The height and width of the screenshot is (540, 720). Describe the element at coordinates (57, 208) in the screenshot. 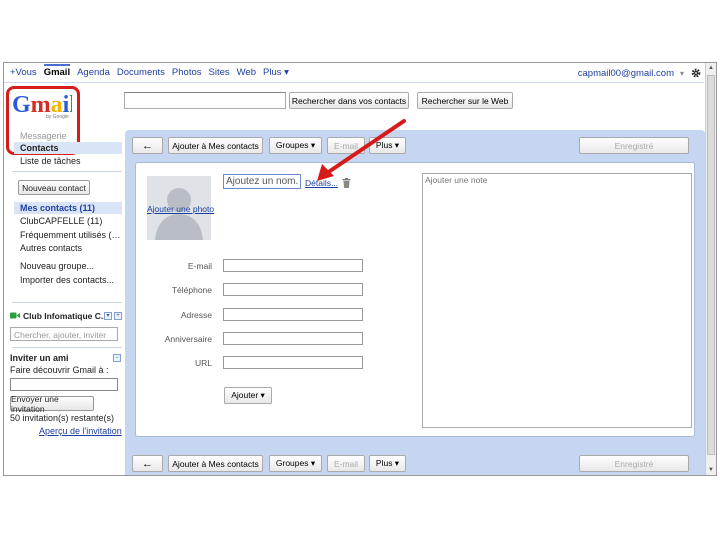

I see `sidebar-group-my-contacts: Mes contacts (11)` at that location.